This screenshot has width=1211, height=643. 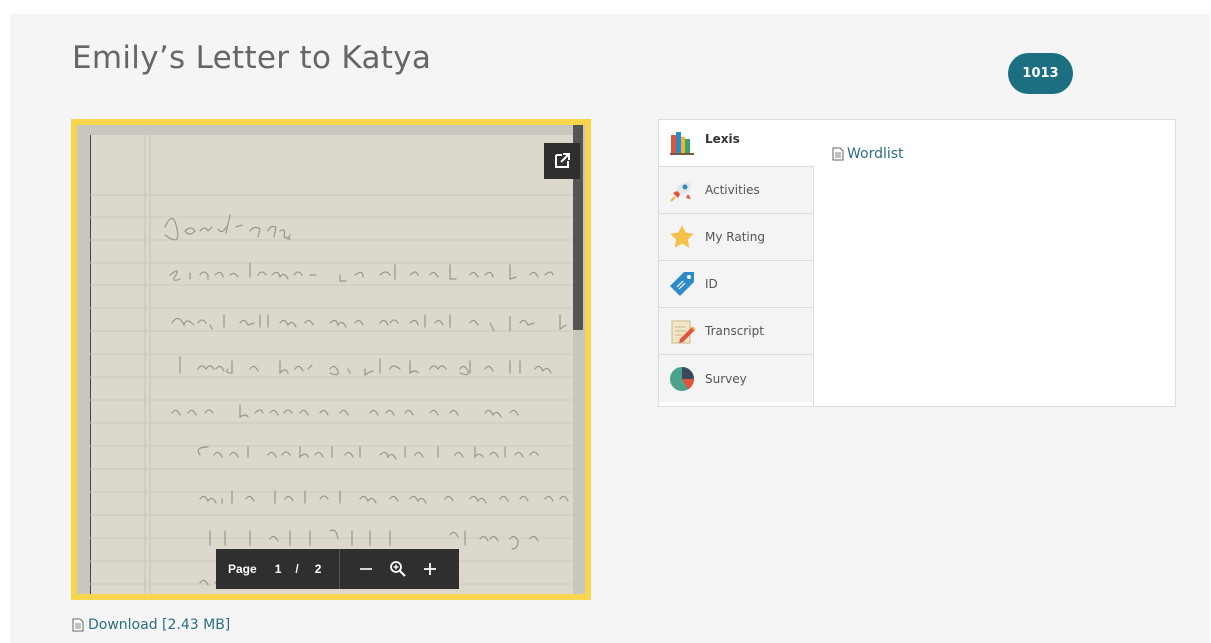 I want to click on wordlist-label: Wordlist, so click(x=875, y=154).